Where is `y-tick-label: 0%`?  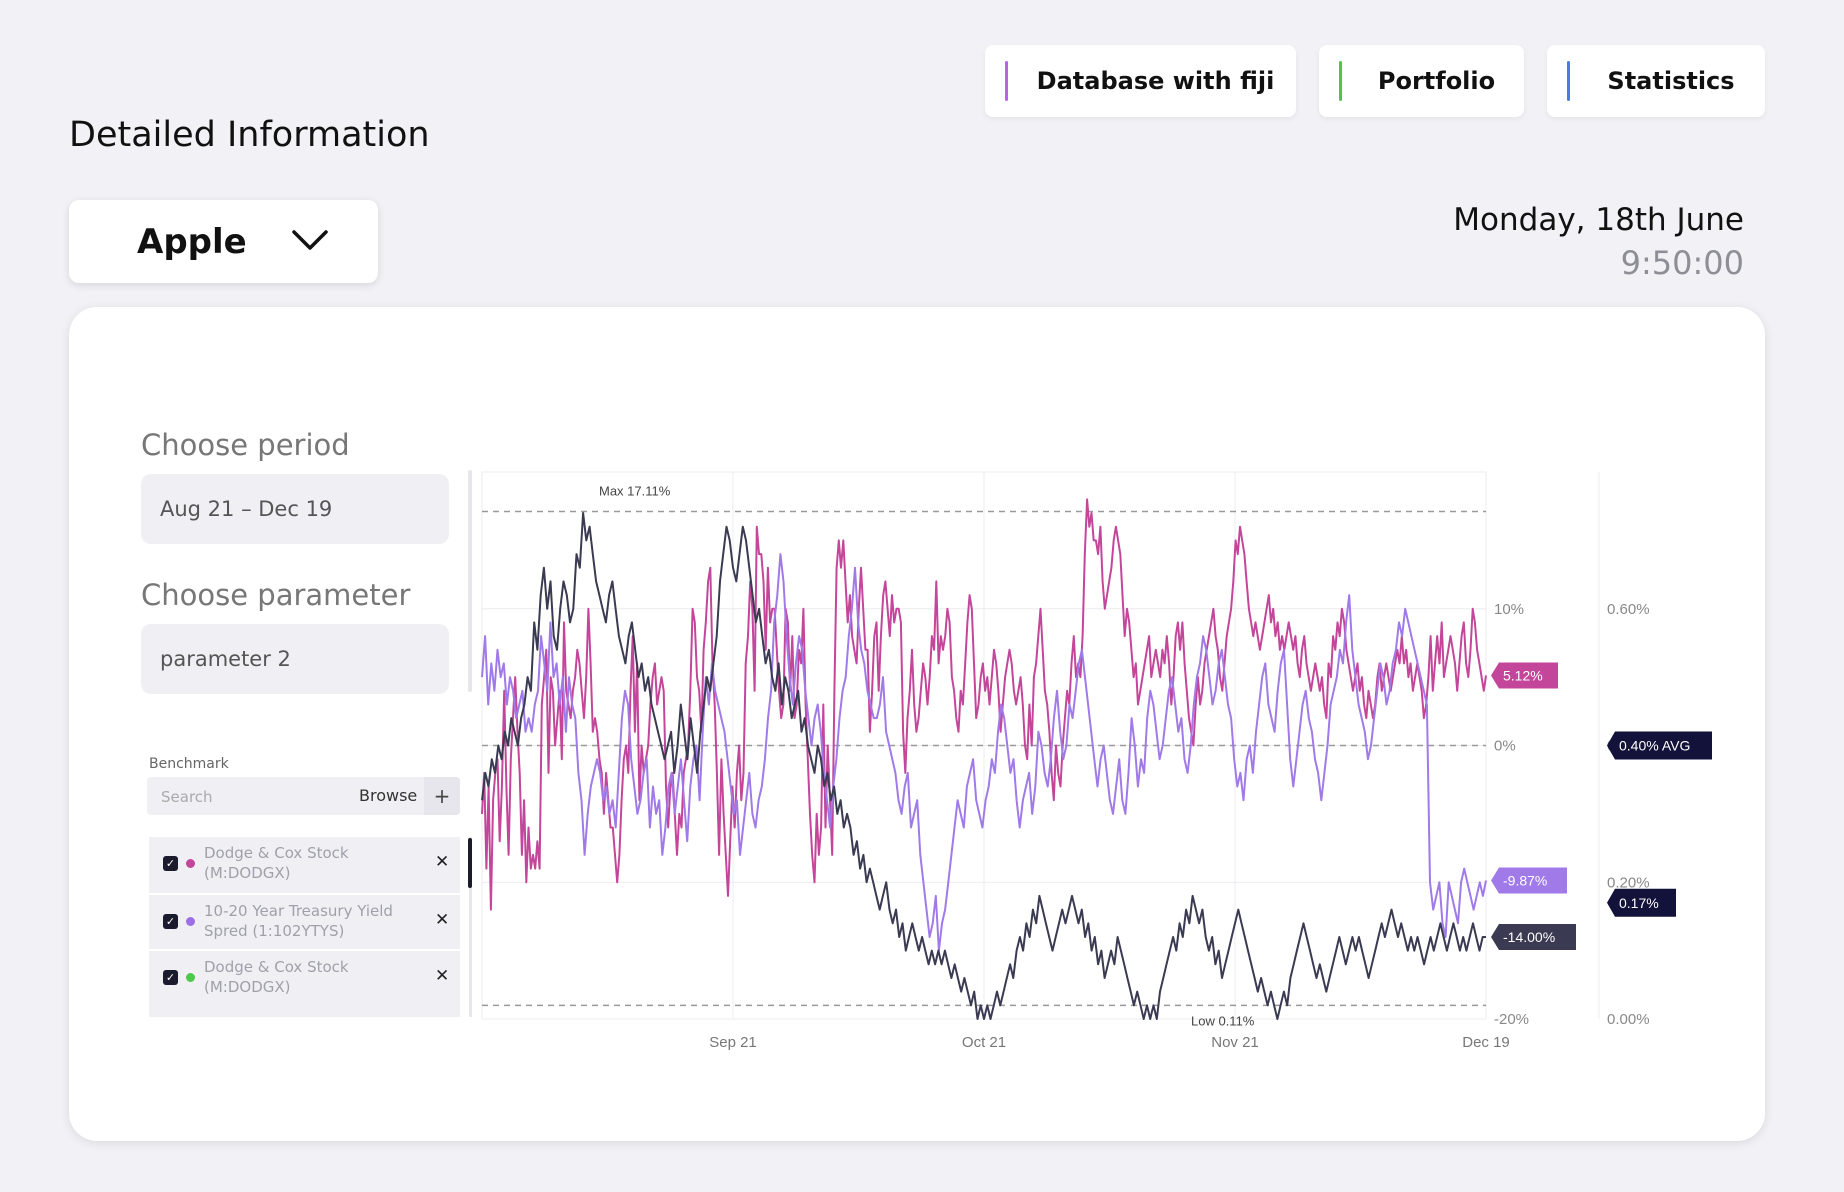
y-tick-label: 0% is located at coordinates (1505, 746).